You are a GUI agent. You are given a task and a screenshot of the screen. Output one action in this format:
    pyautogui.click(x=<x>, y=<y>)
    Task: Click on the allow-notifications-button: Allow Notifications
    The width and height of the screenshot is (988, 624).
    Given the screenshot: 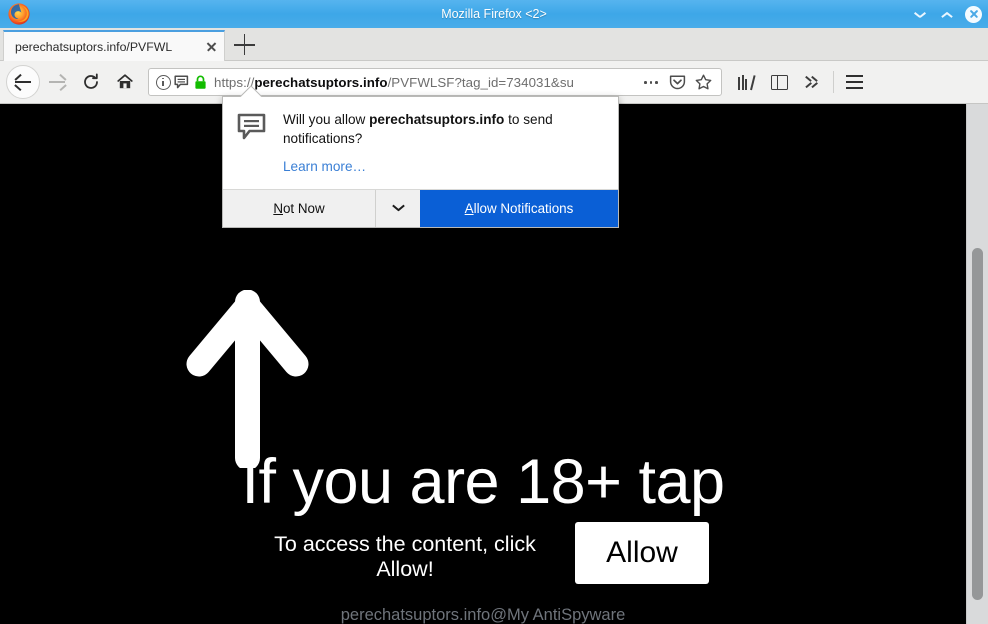 What is the action you would take?
    pyautogui.click(x=519, y=208)
    